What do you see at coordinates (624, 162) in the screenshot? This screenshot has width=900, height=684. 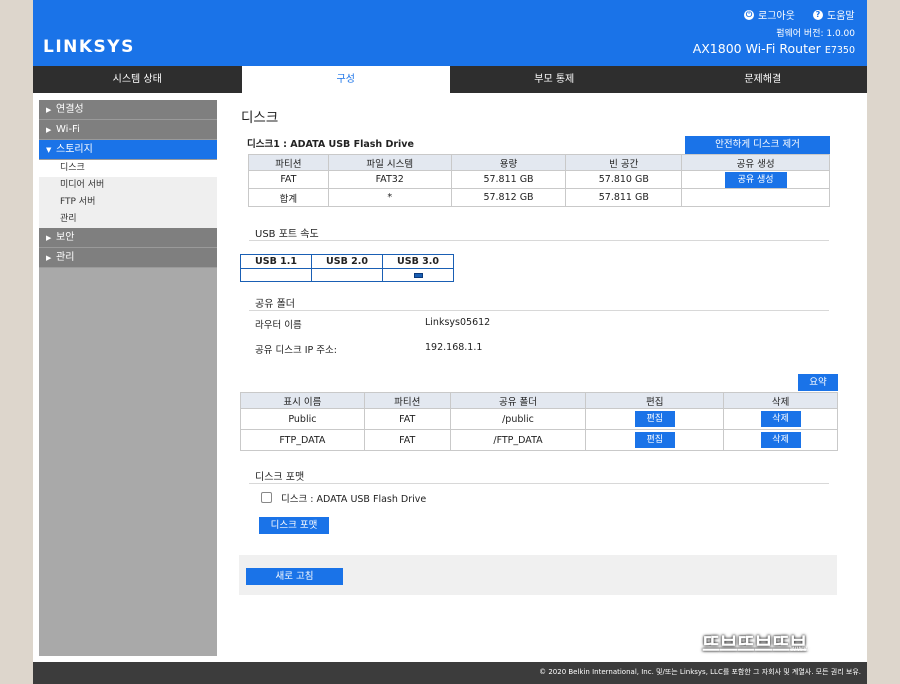 I see `col-header: 빈 공간` at bounding box center [624, 162].